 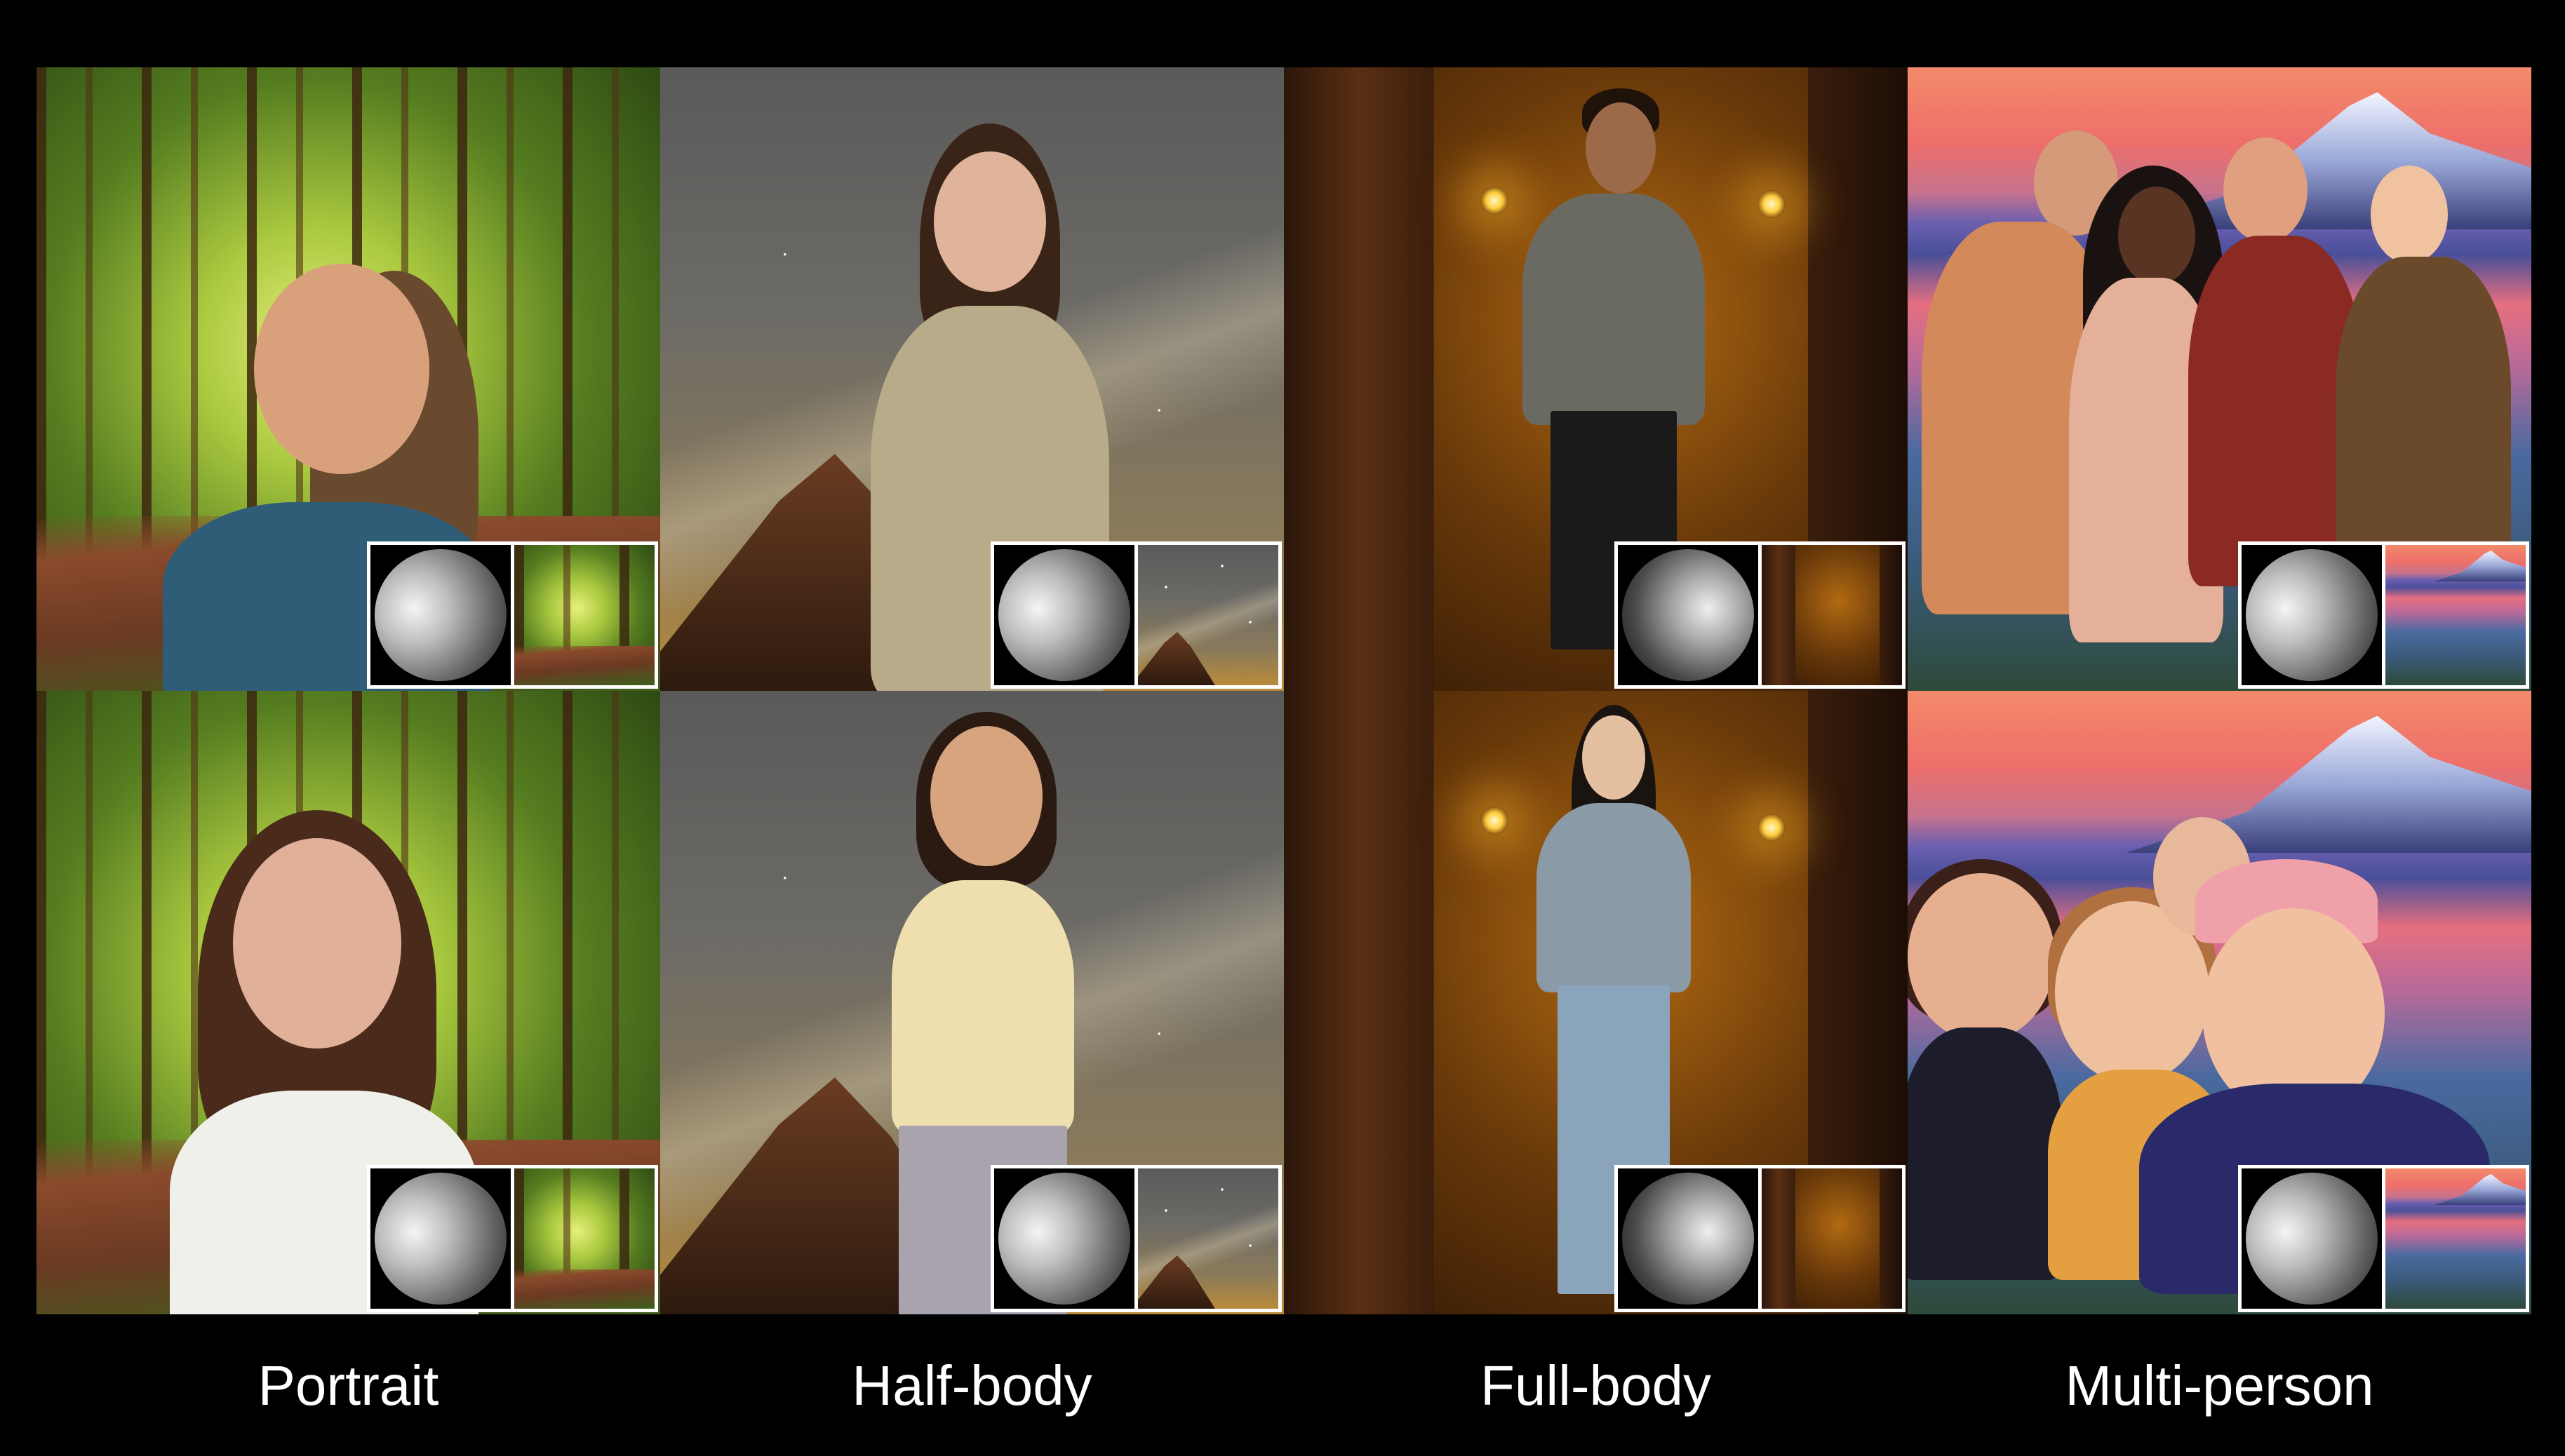 I want to click on caption-multi-person: Multi-person, so click(x=2219, y=1385).